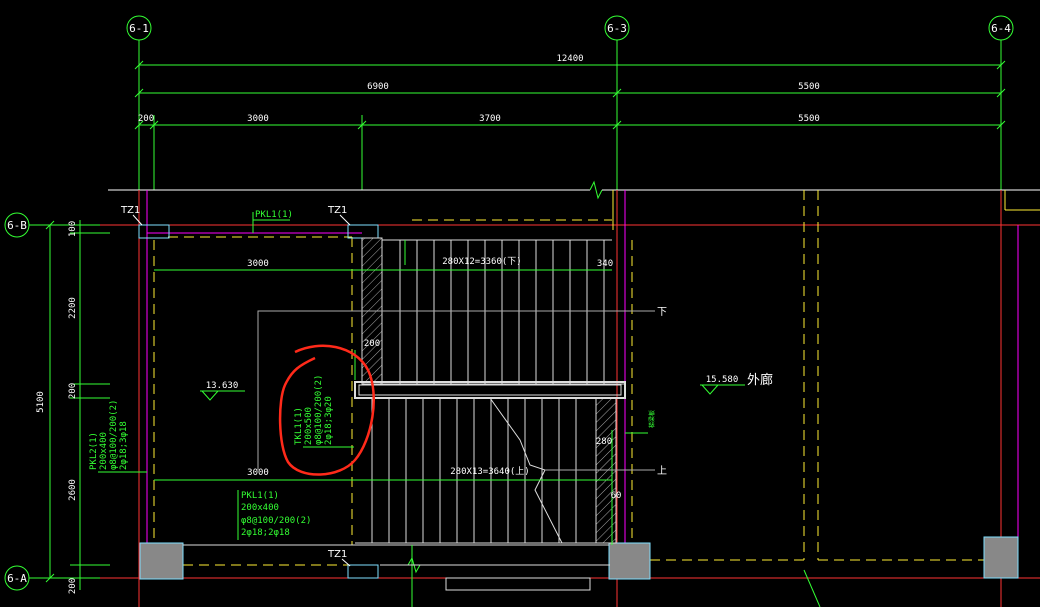  Describe the element at coordinates (114, 435) in the screenshot. I see `beam-pkl2-stirrup: φ8@100/200(2)` at that location.